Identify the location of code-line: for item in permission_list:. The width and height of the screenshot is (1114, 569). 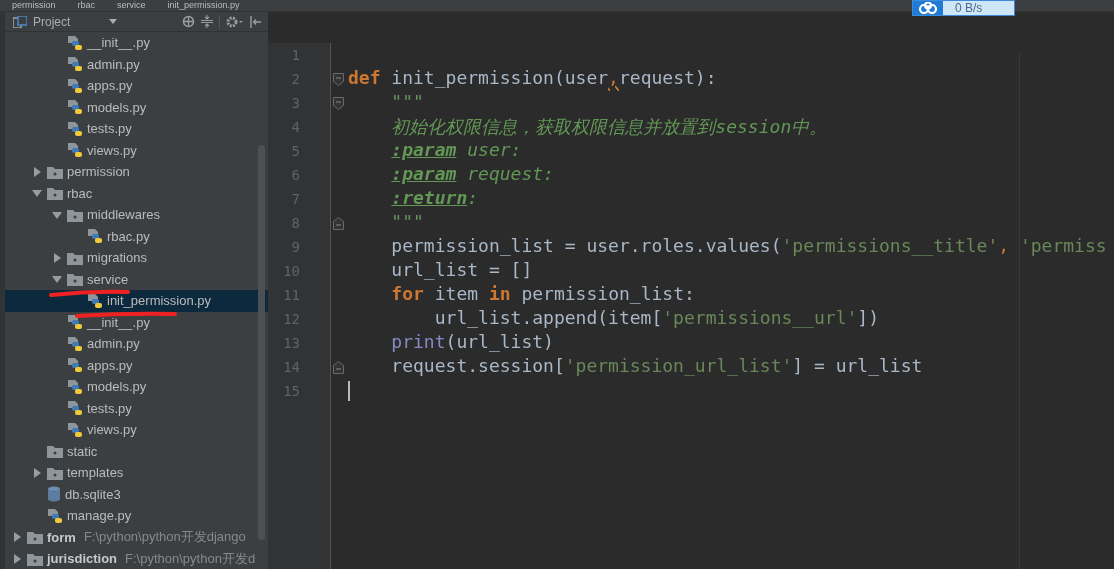
(542, 293).